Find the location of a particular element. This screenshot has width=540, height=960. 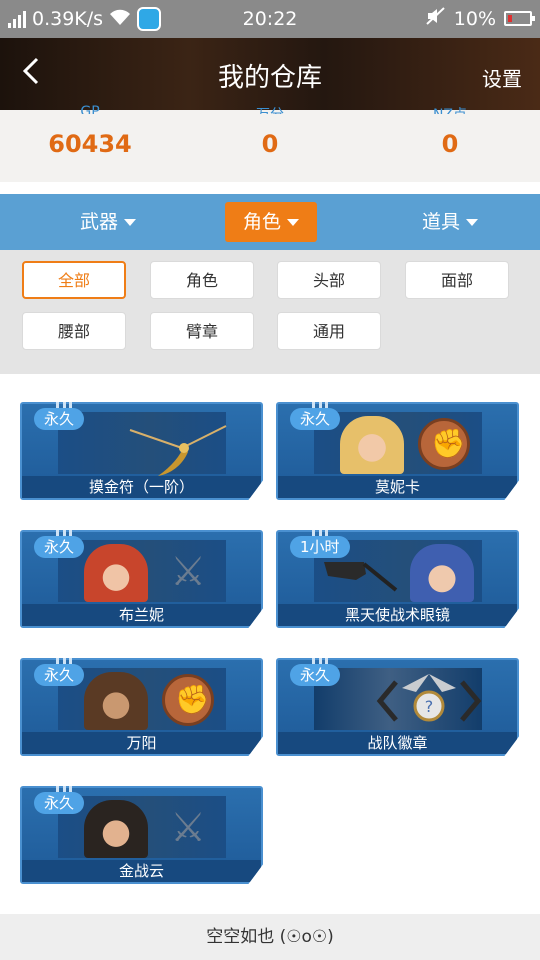

filter-head: 头部 is located at coordinates (329, 280).